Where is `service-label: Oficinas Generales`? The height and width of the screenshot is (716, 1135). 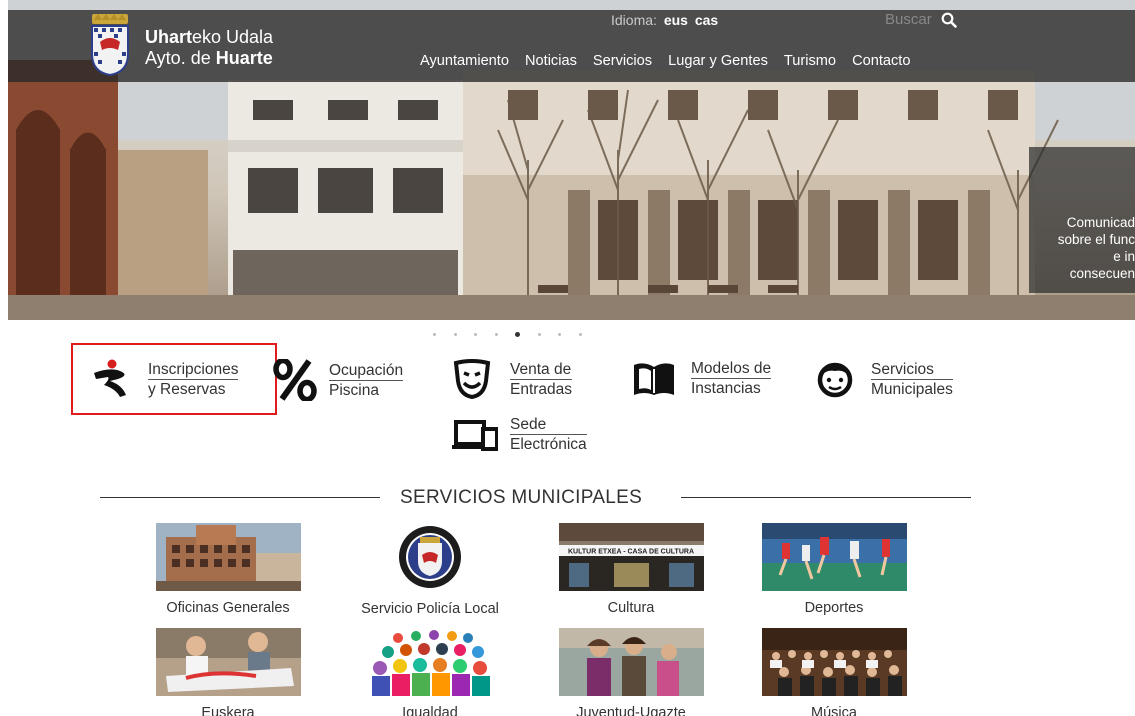
service-label: Oficinas Generales is located at coordinates (228, 608).